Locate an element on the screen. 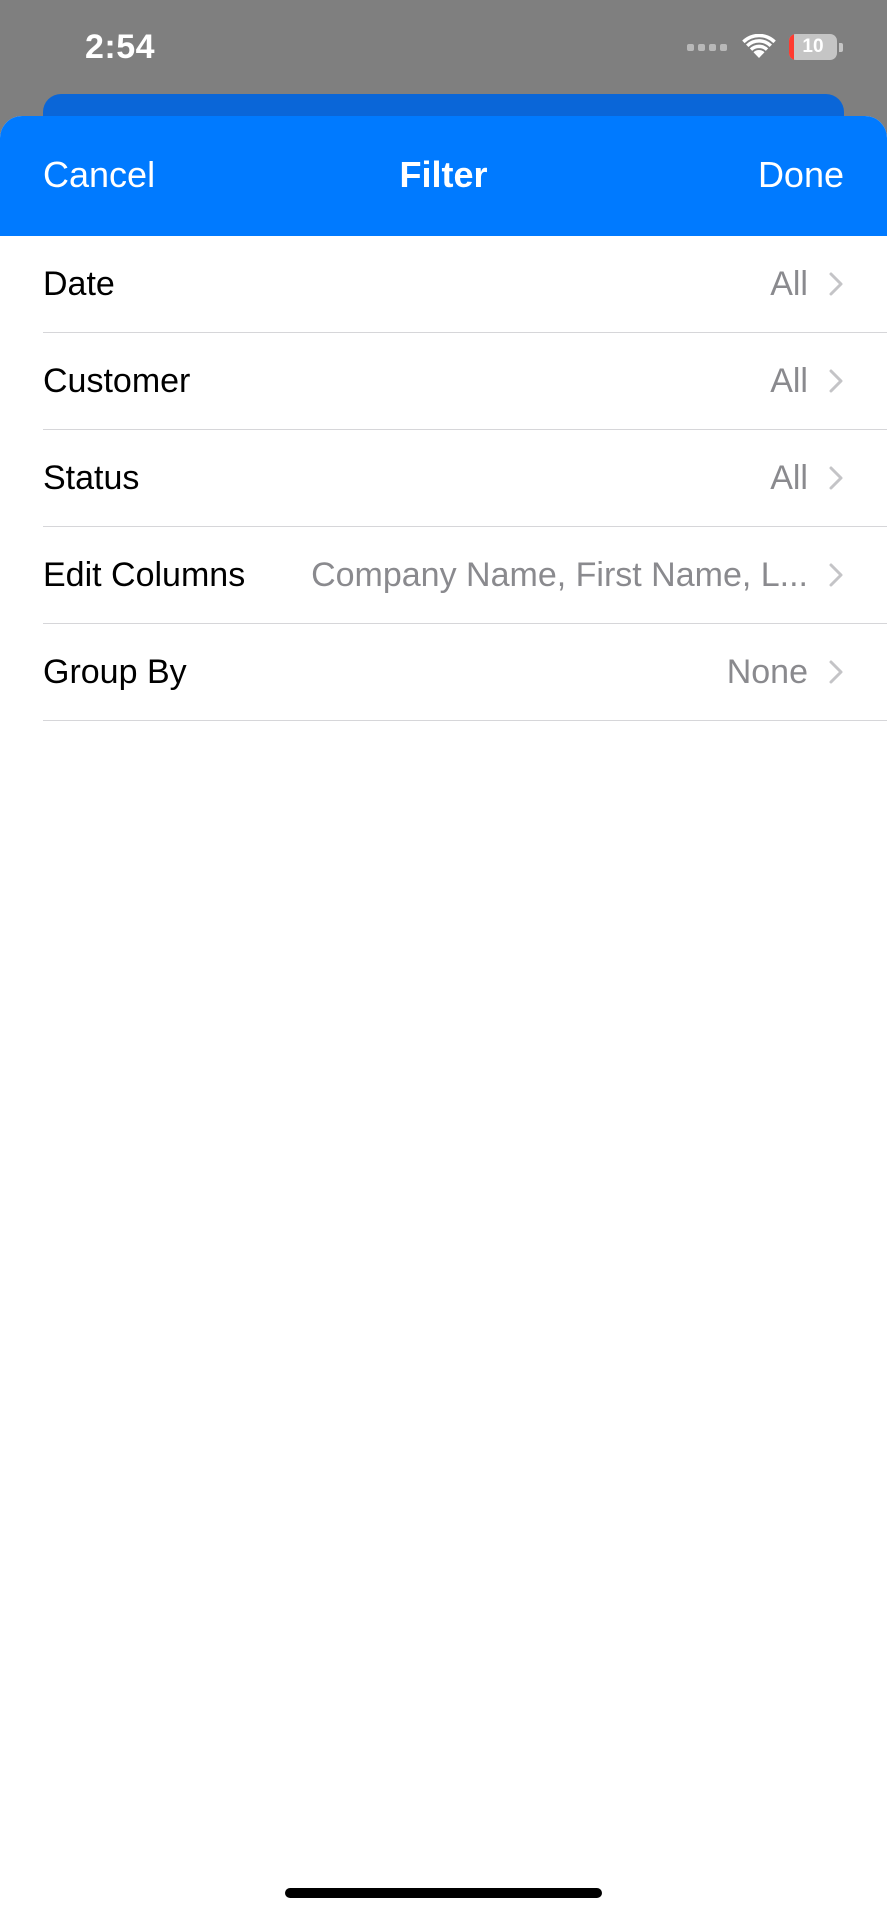 The height and width of the screenshot is (1920, 887). row-label: Customer is located at coordinates (117, 380).